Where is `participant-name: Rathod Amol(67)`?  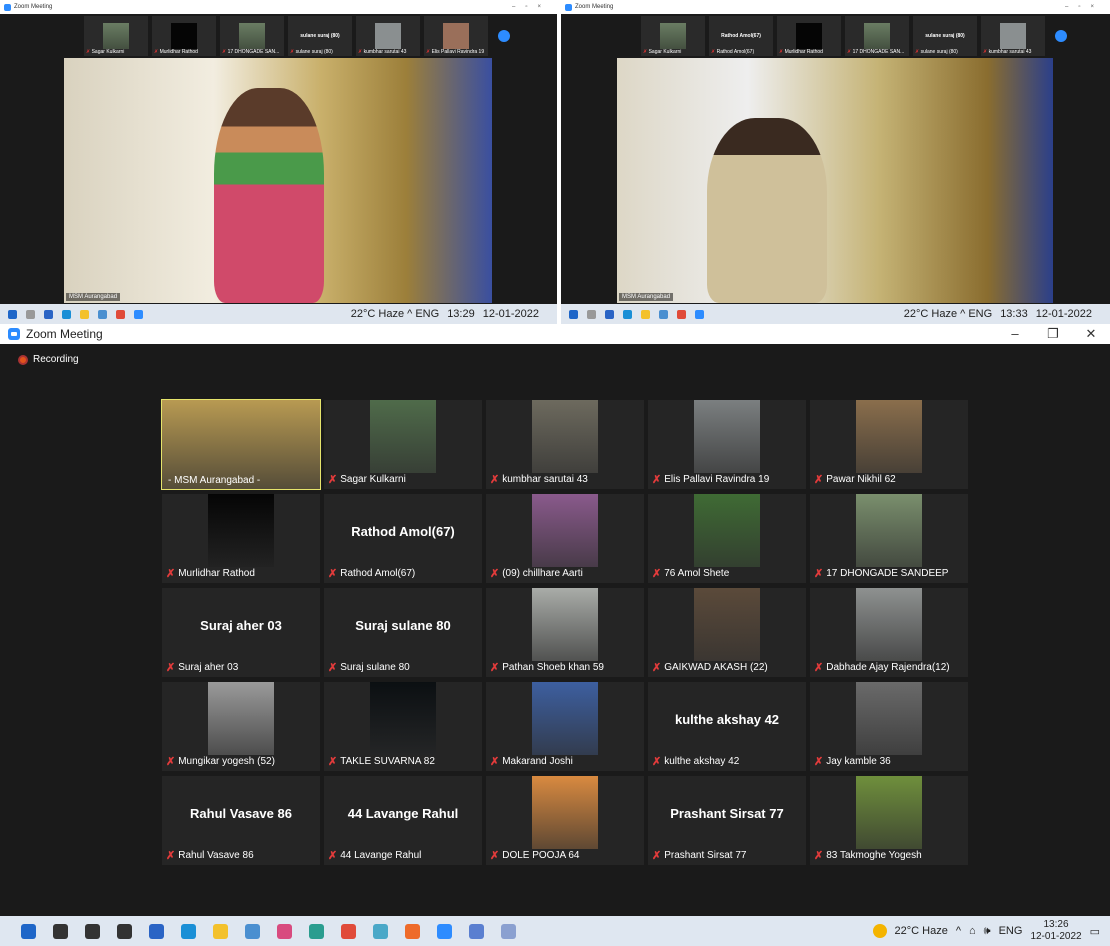
participant-name: Rathod Amol(67) is located at coordinates (378, 573).